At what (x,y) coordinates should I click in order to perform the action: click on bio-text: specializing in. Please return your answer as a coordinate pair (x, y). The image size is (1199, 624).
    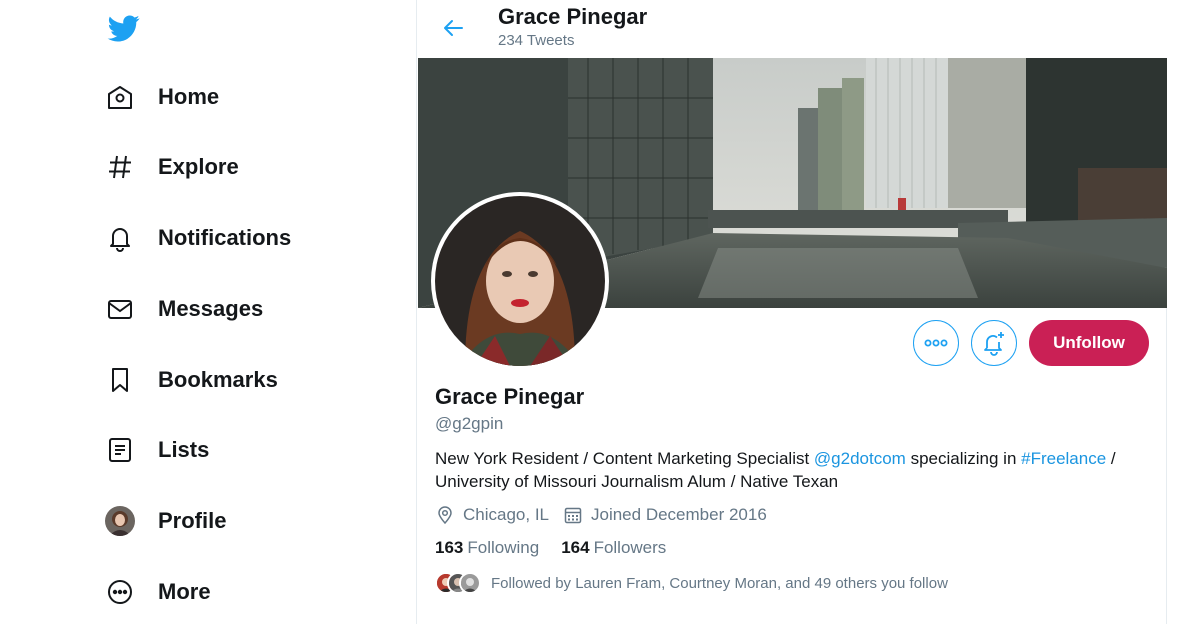
    Looking at the image, I should click on (963, 458).